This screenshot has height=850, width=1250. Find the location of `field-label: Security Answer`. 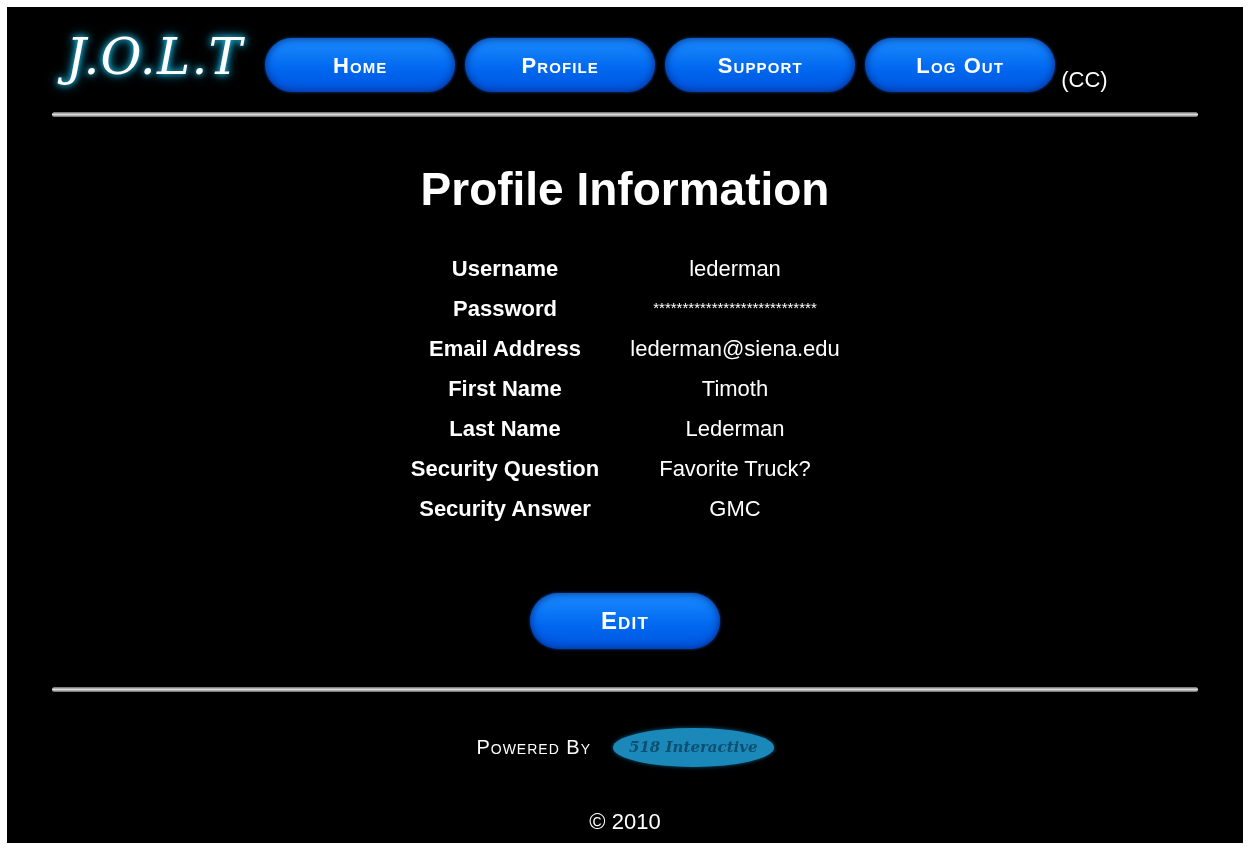

field-label: Security Answer is located at coordinates (505, 509).